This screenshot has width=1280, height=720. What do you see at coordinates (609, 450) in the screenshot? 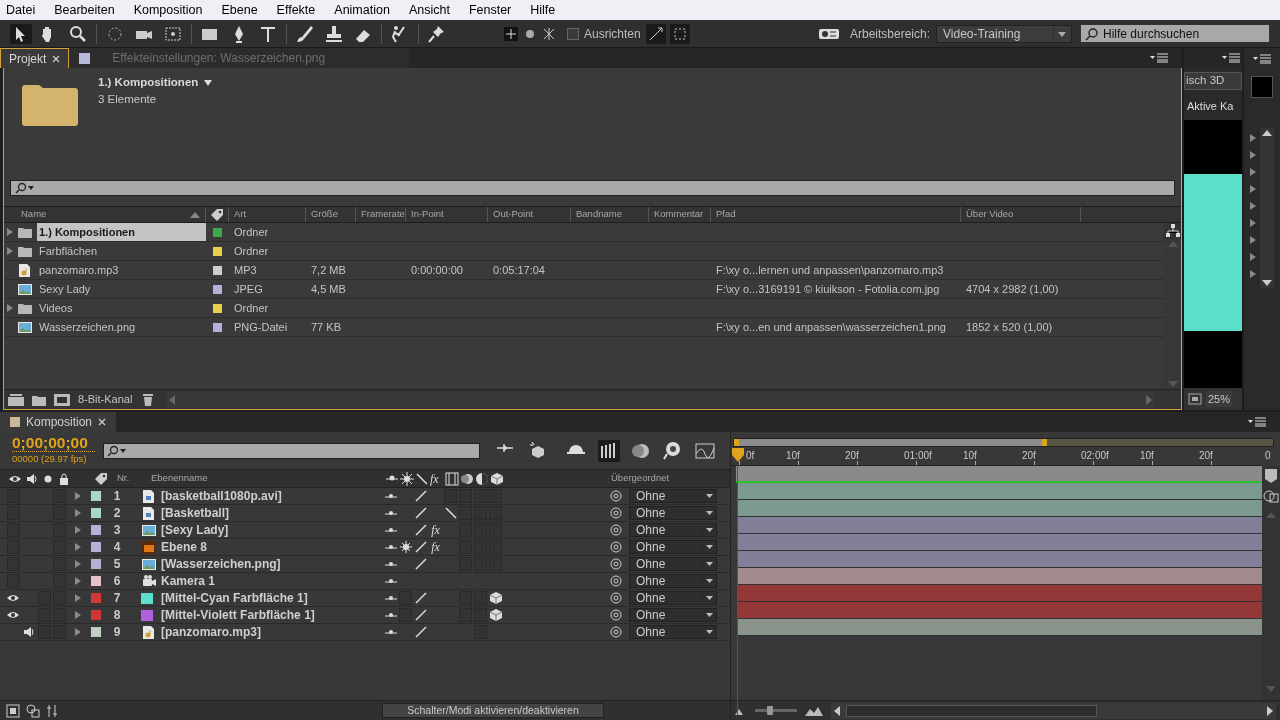
I see `frame-blending-icon` at bounding box center [609, 450].